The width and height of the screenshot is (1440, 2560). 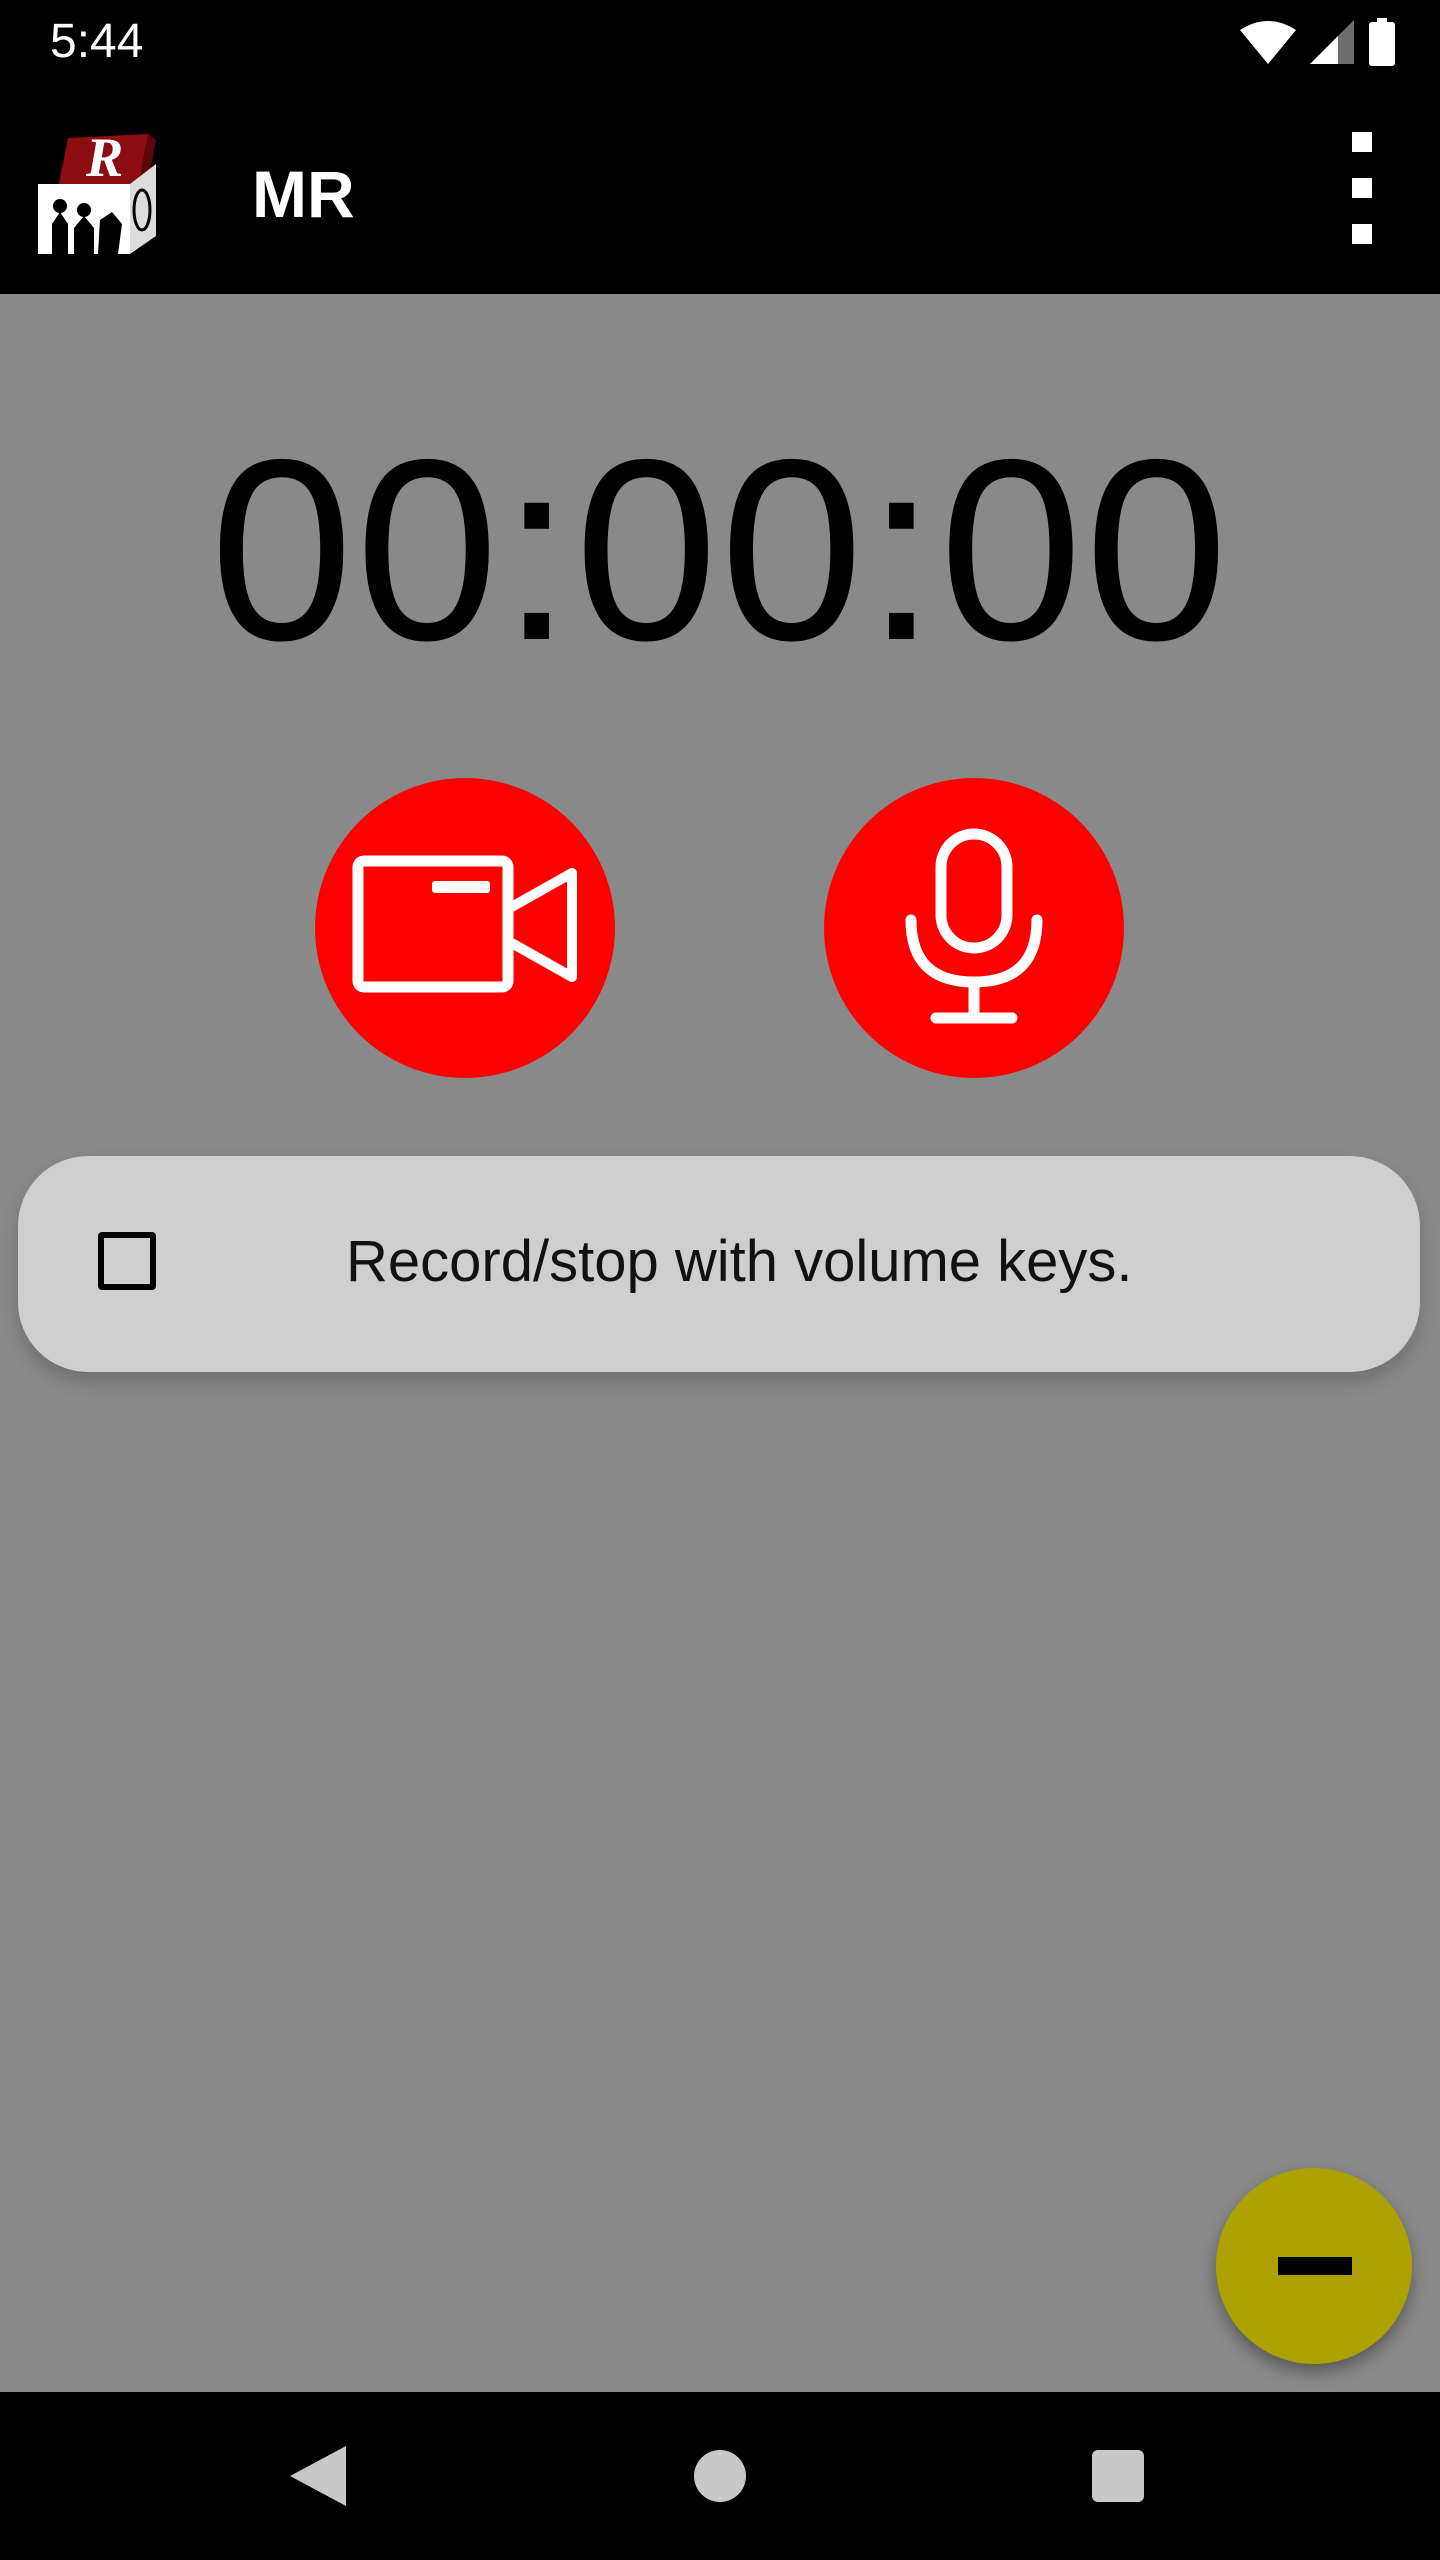 I want to click on mic-icon, so click(x=974, y=926).